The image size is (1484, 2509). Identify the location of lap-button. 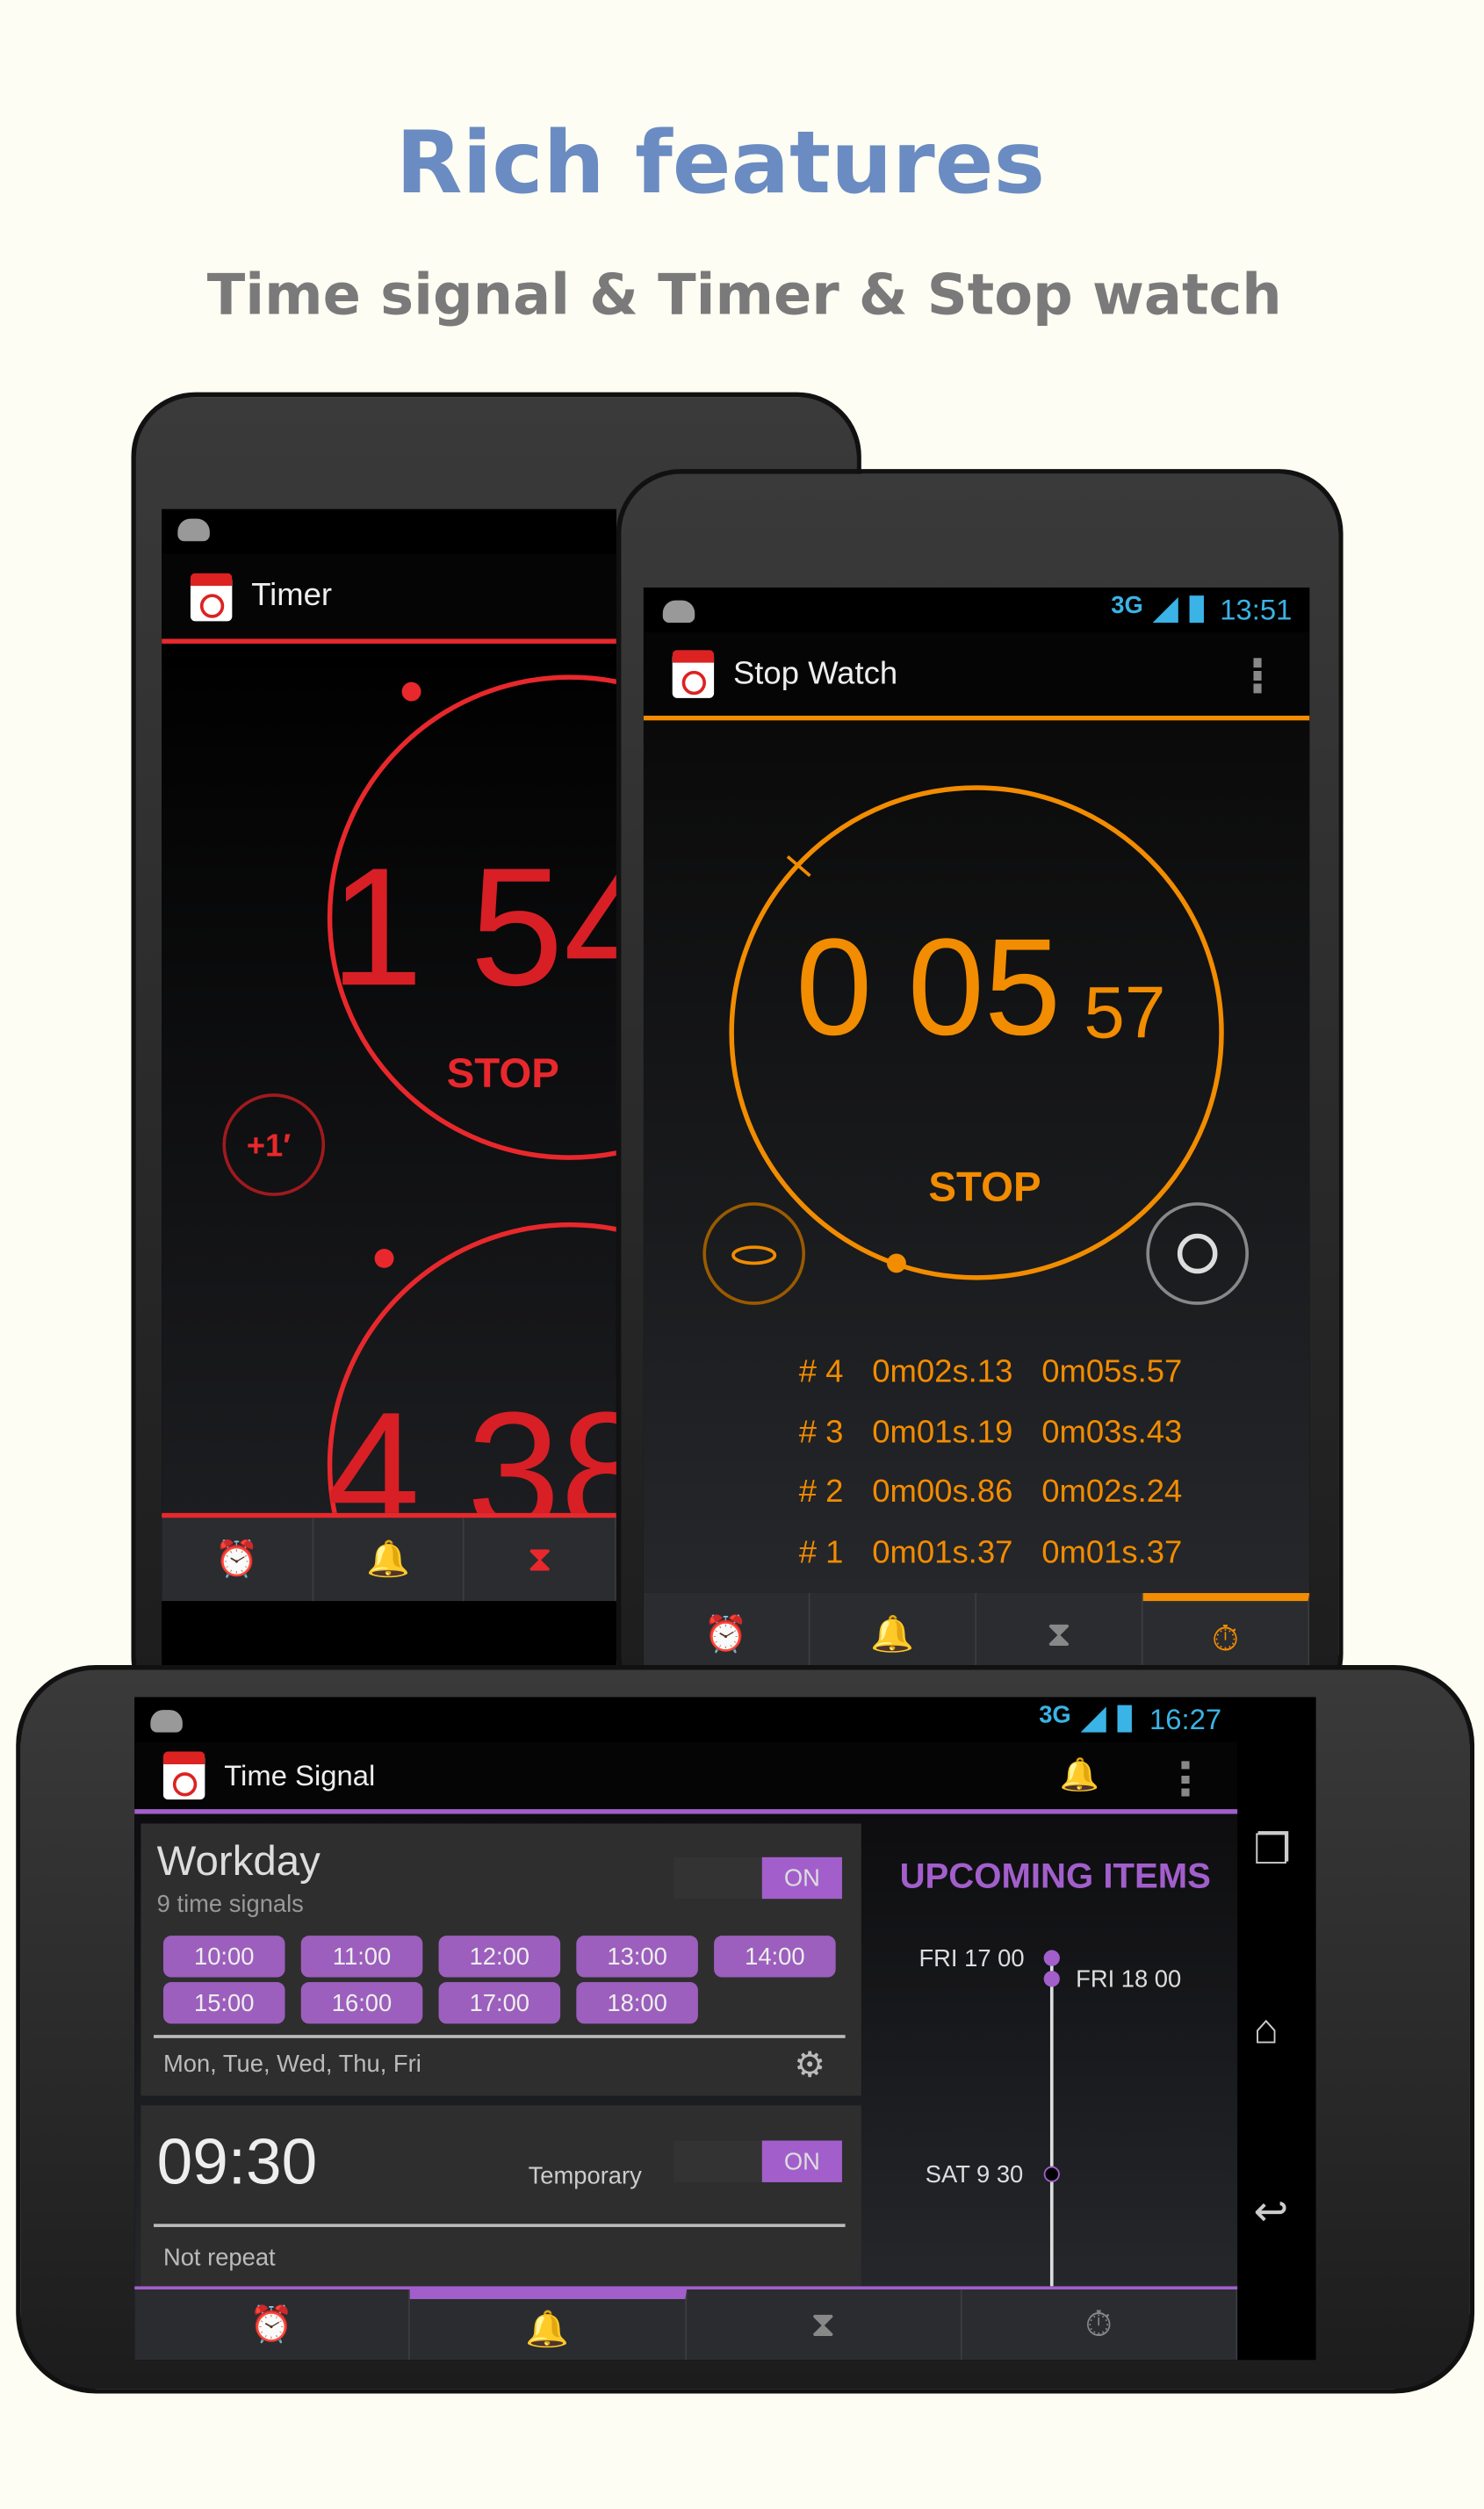
(754, 1253).